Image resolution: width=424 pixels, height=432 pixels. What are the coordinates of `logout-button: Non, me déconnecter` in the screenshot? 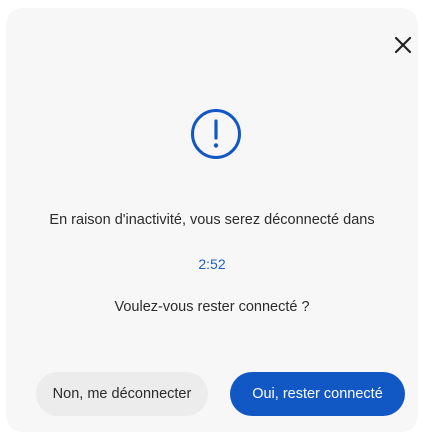 It's located at (122, 394).